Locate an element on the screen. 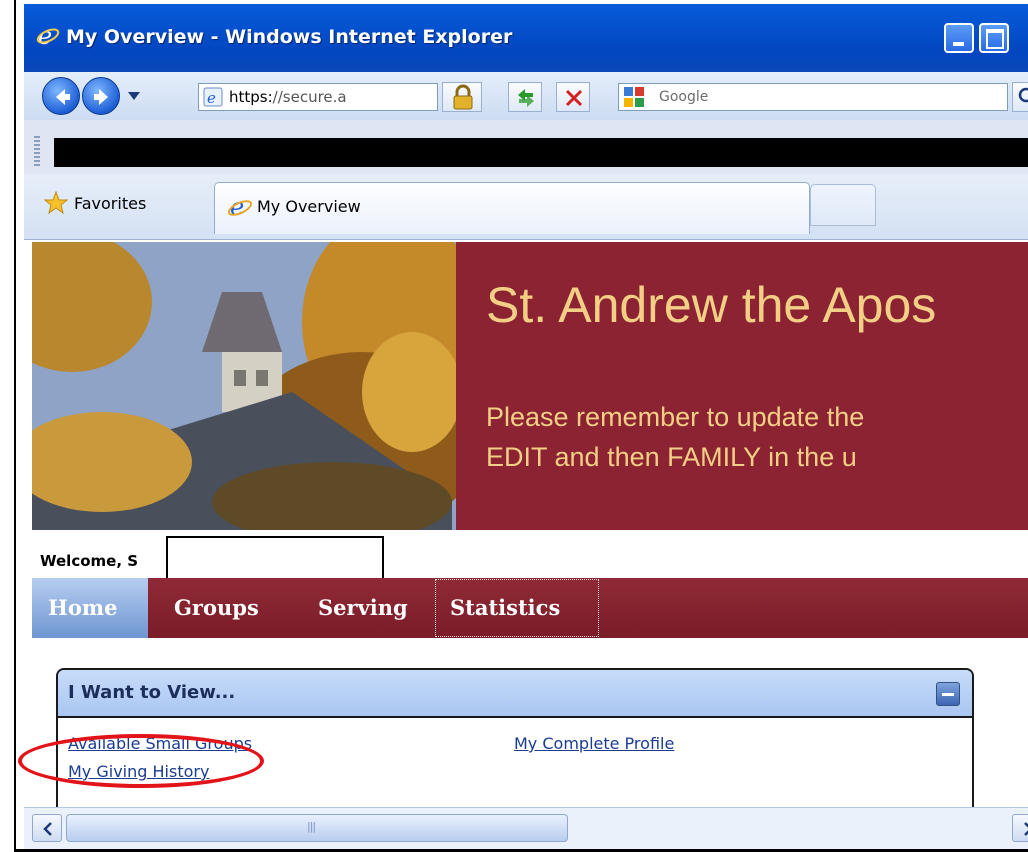 The height and width of the screenshot is (852, 1028). stop-button is located at coordinates (573, 97).